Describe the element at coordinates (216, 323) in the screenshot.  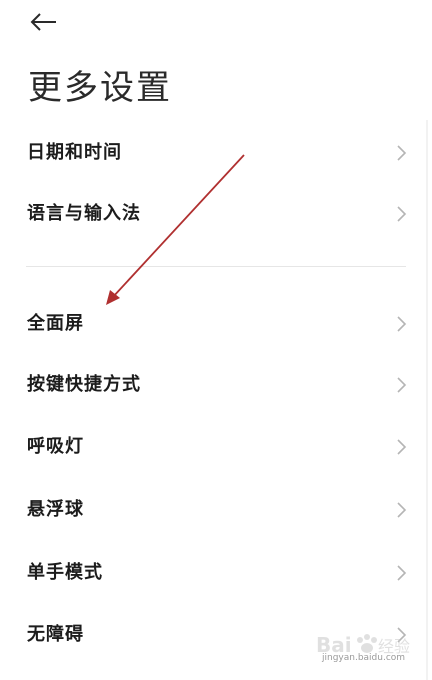
I see `settings-item-fullscreen: 全面屏` at that location.